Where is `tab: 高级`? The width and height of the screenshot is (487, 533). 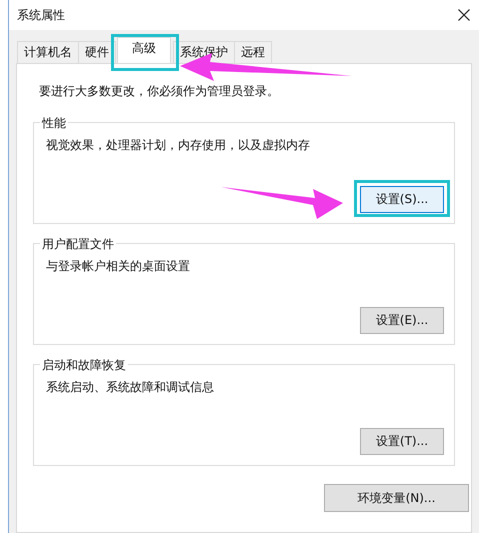
tab: 高级 is located at coordinates (144, 50).